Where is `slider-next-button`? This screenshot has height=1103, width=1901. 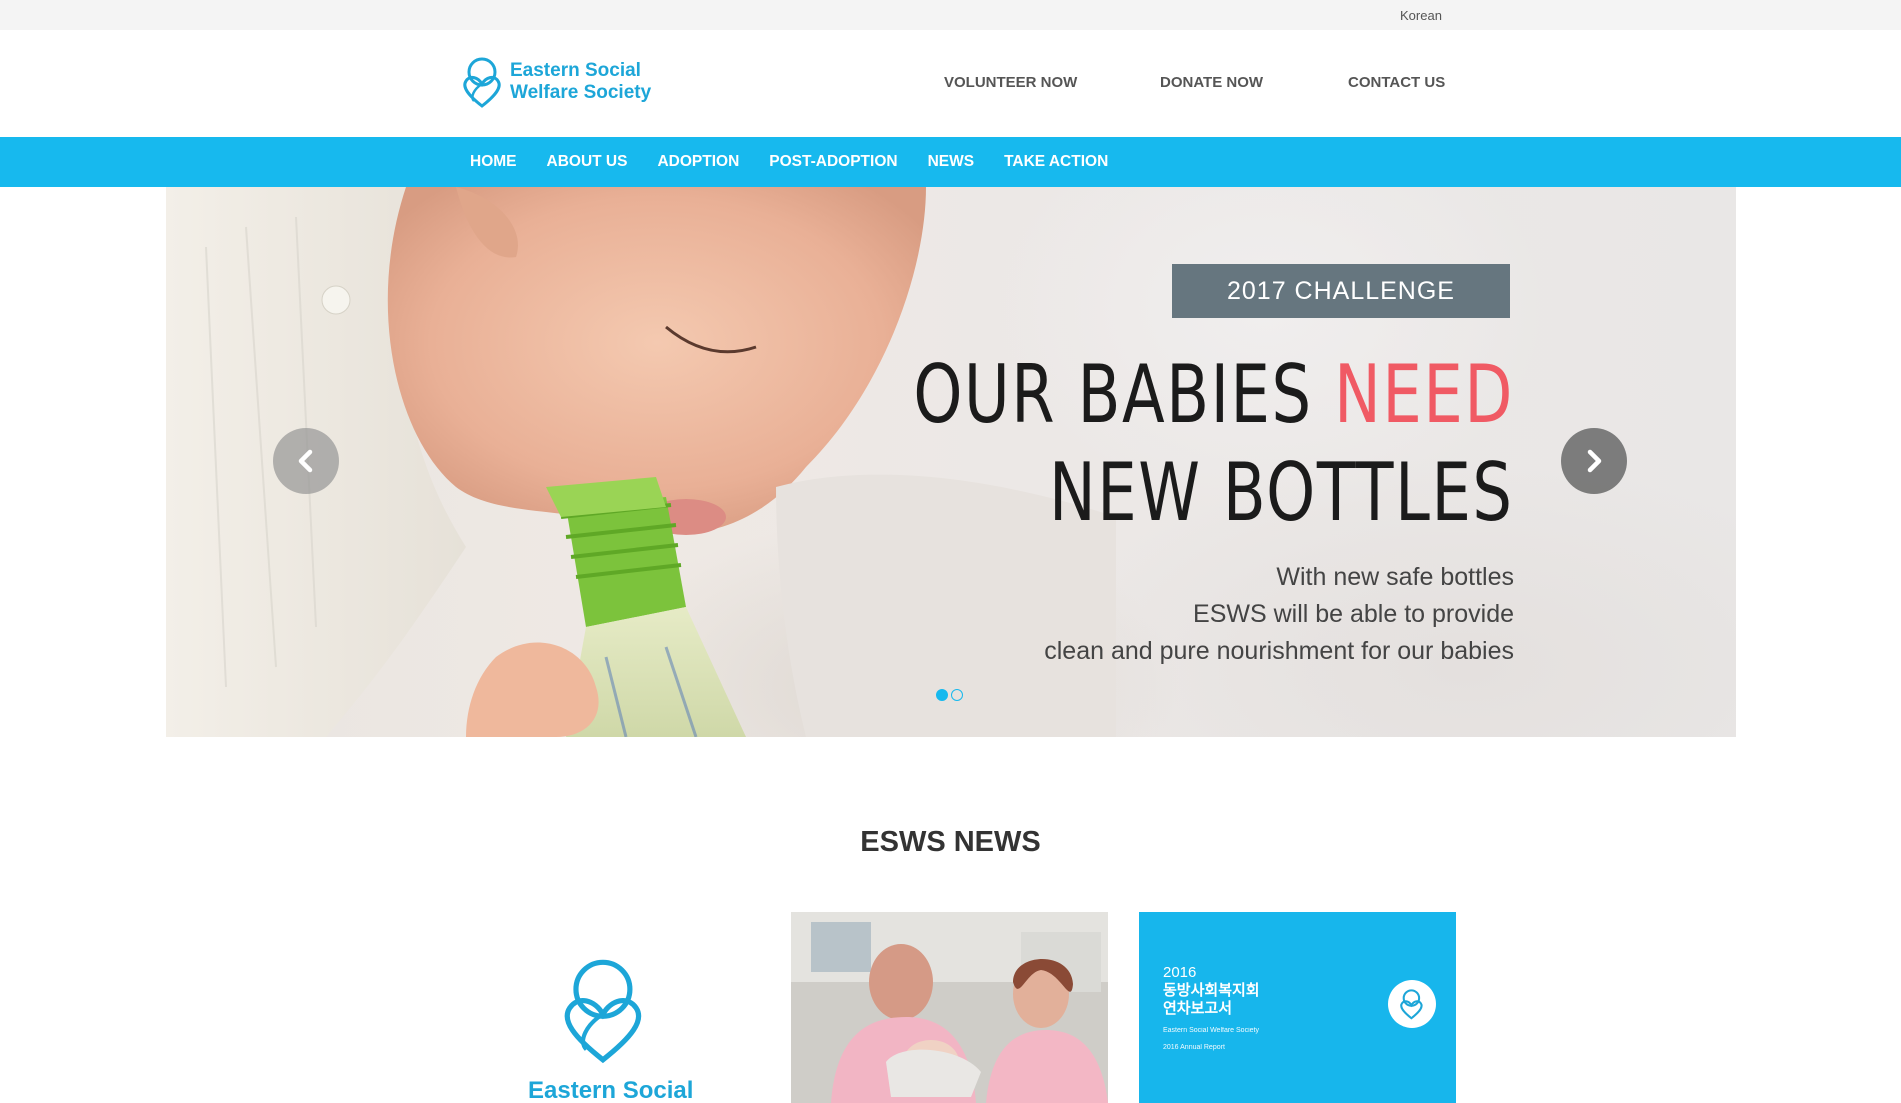 slider-next-button is located at coordinates (1594, 461).